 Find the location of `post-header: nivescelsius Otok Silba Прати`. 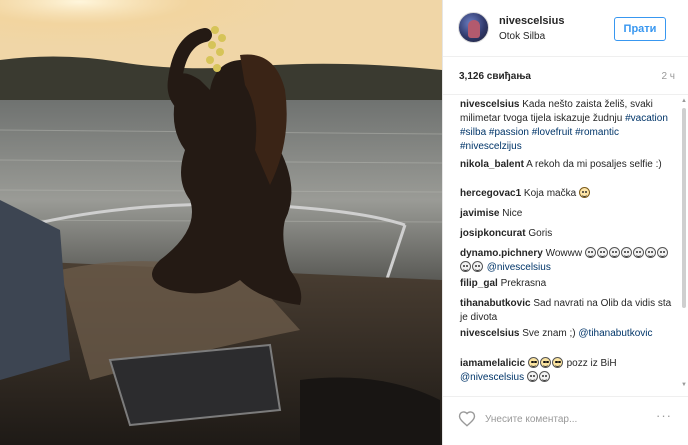

post-header: nivescelsius Otok Silba Прати is located at coordinates (565, 28).